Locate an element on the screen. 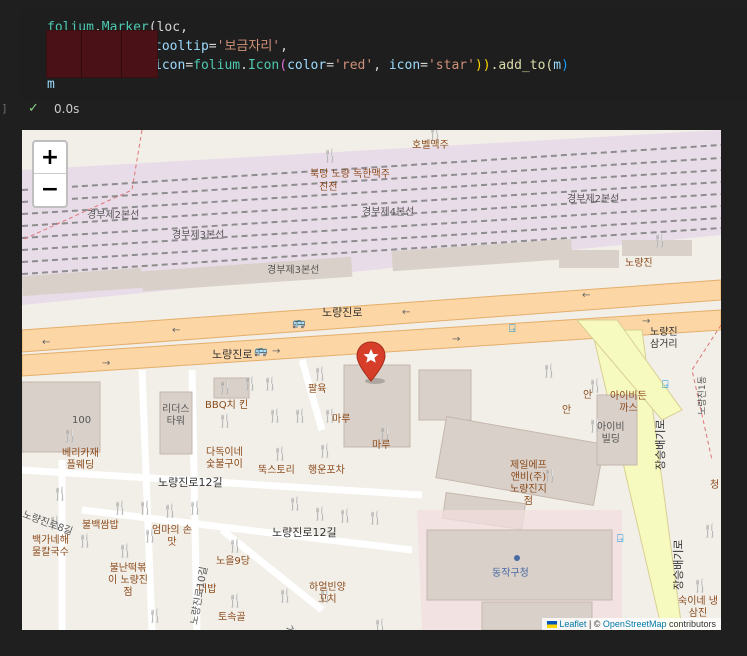  label-ivy-building: 아이비 빌딩 is located at coordinates (611, 433).